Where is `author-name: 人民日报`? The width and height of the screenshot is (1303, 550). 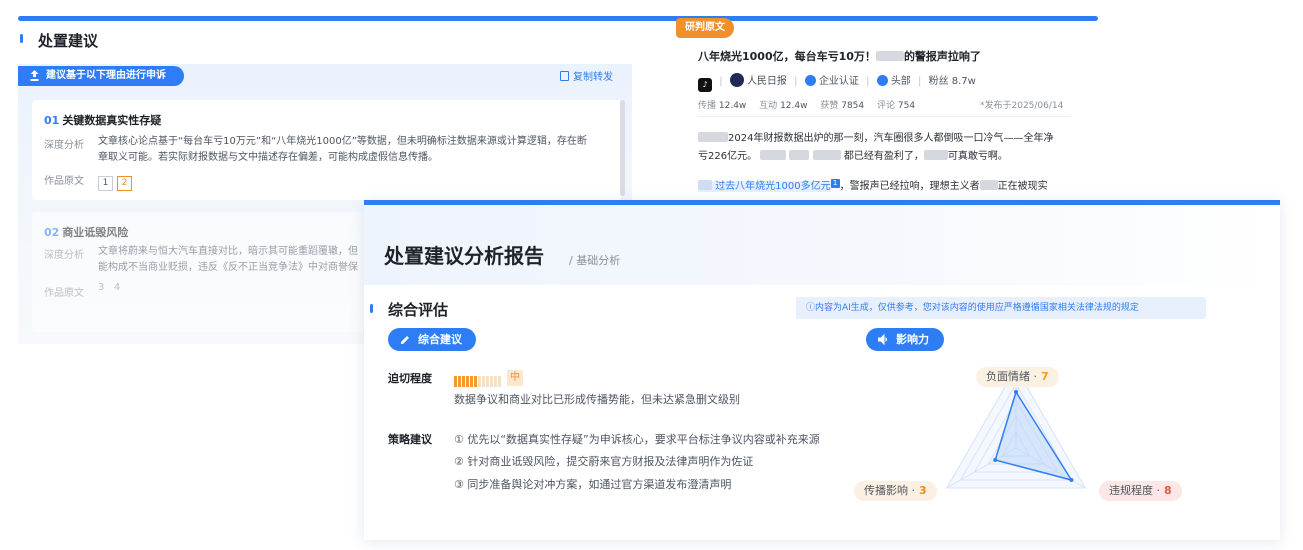
author-name: 人民日报 is located at coordinates (767, 81).